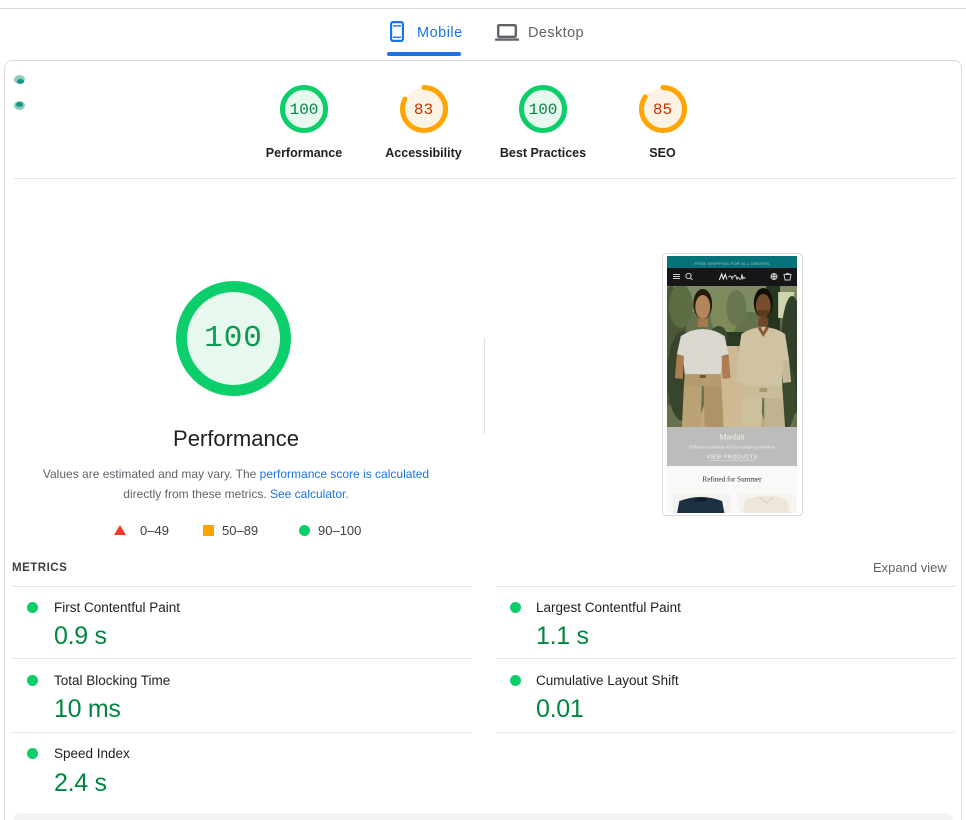 Image resolution: width=966 pixels, height=820 pixels. I want to click on svg-text: FREE SHIPPING FOR ALL ORDERS, so click(732, 263).